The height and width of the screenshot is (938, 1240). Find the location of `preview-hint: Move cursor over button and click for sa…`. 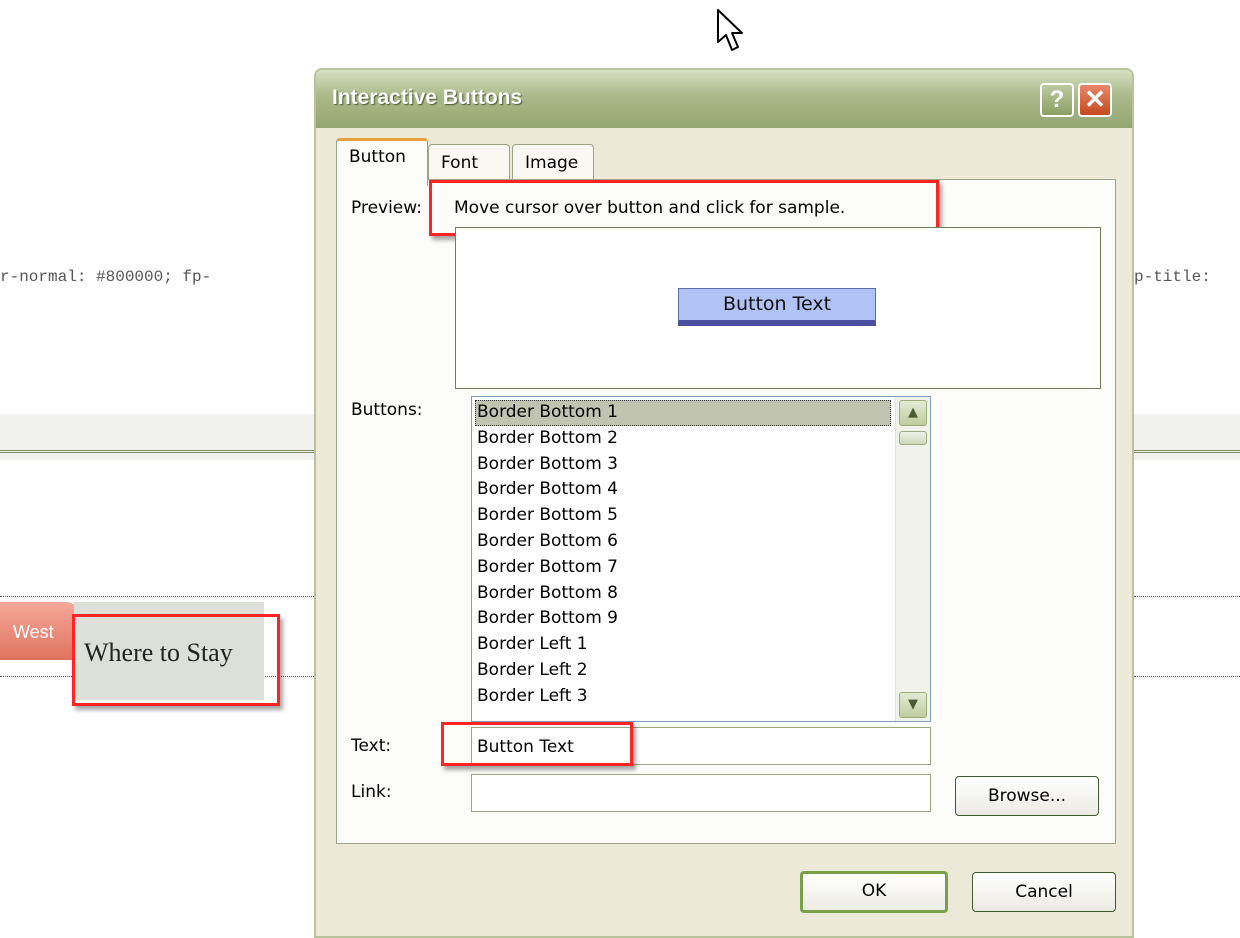

preview-hint: Move cursor over button and click for sa… is located at coordinates (650, 208).